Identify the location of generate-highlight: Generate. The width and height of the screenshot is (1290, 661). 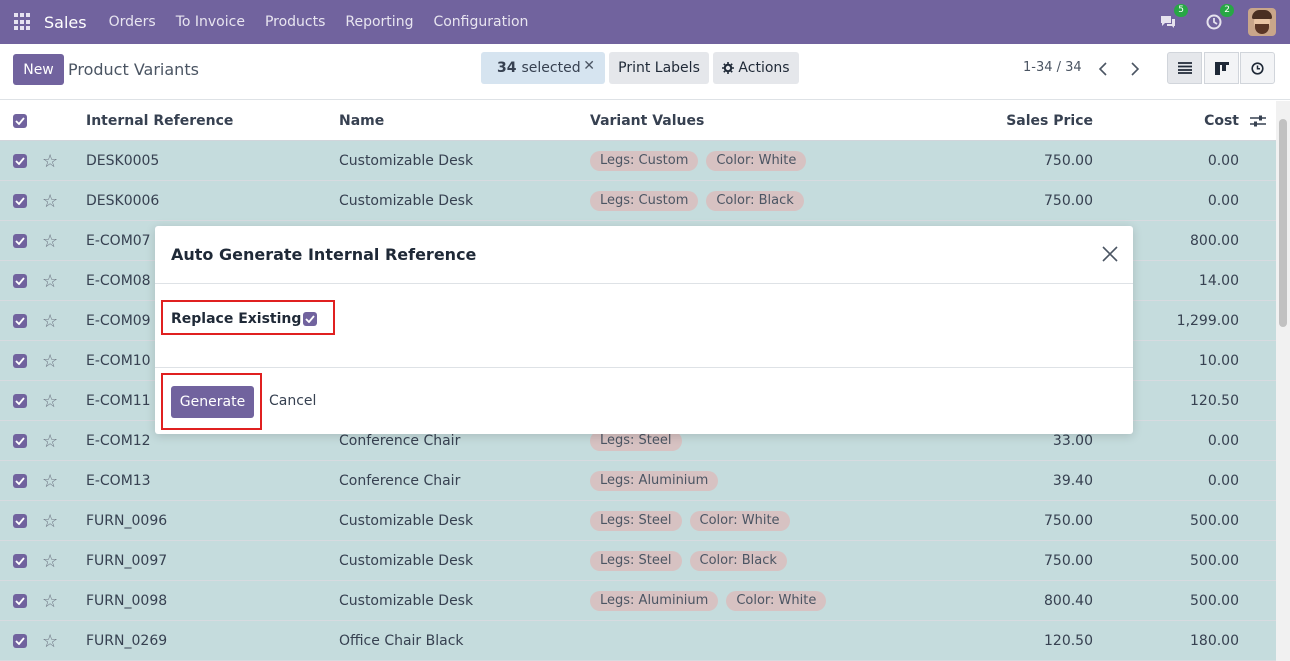
(211, 401).